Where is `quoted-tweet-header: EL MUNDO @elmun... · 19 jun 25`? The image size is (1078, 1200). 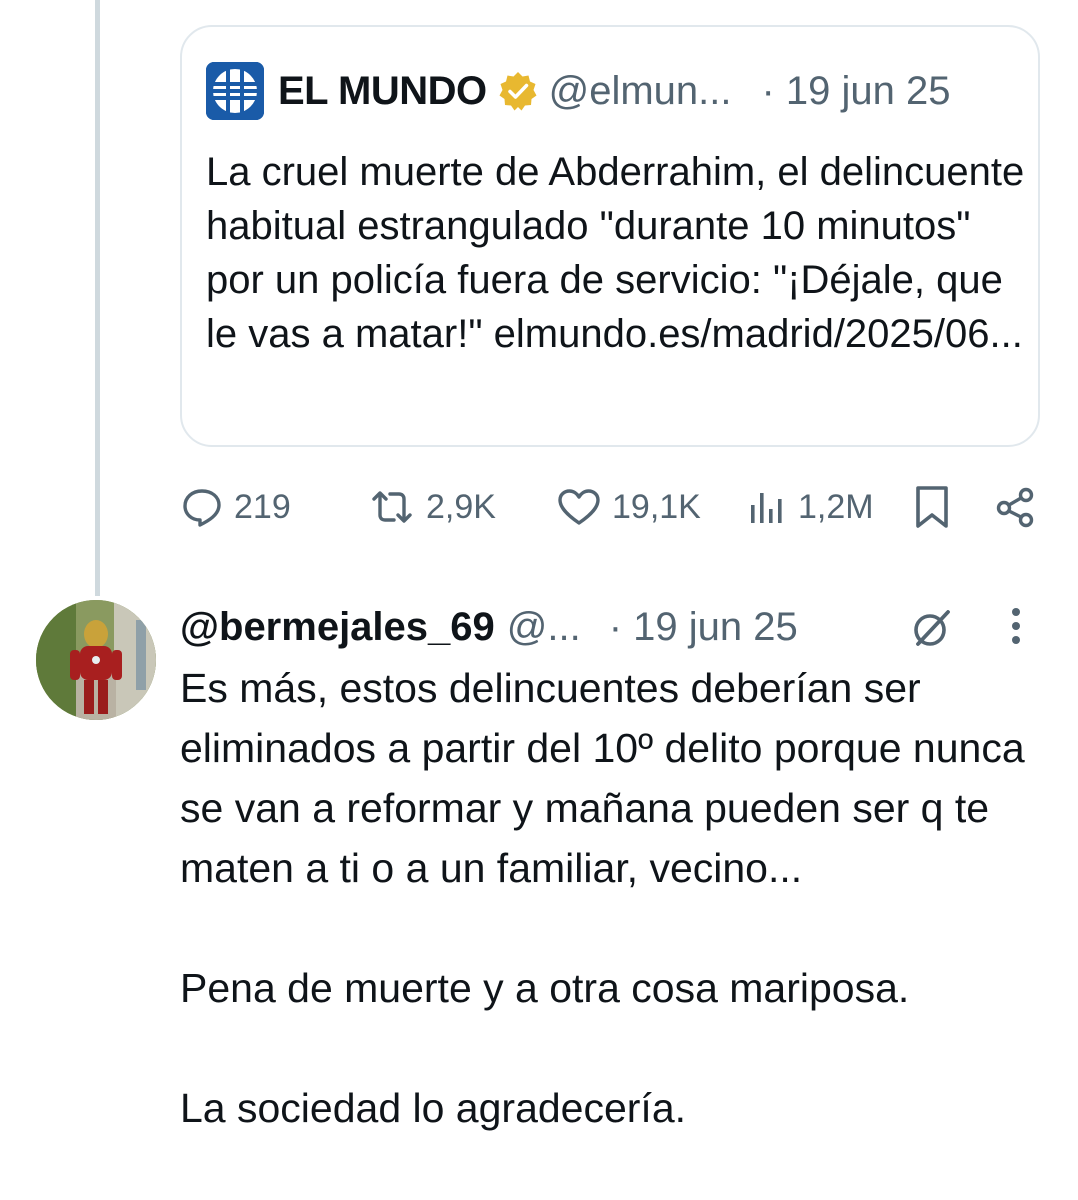
quoted-tweet-header: EL MUNDO @elmun... · 19 jun 25 is located at coordinates (610, 91).